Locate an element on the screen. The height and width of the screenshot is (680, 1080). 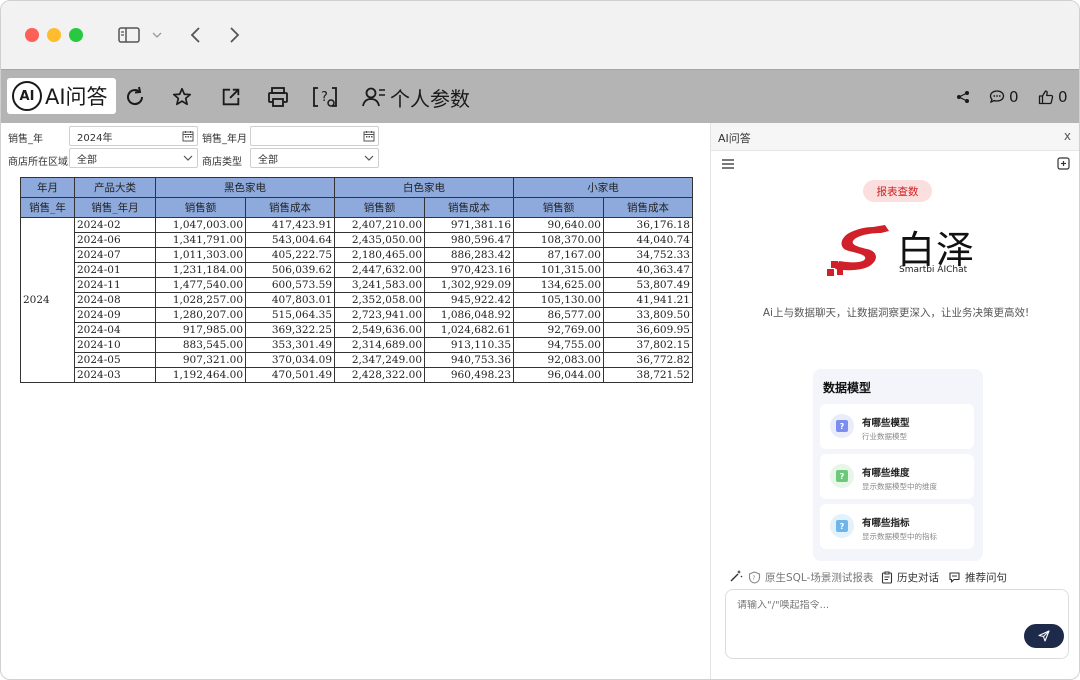
comment-button: 0 is located at coordinates (1004, 97).